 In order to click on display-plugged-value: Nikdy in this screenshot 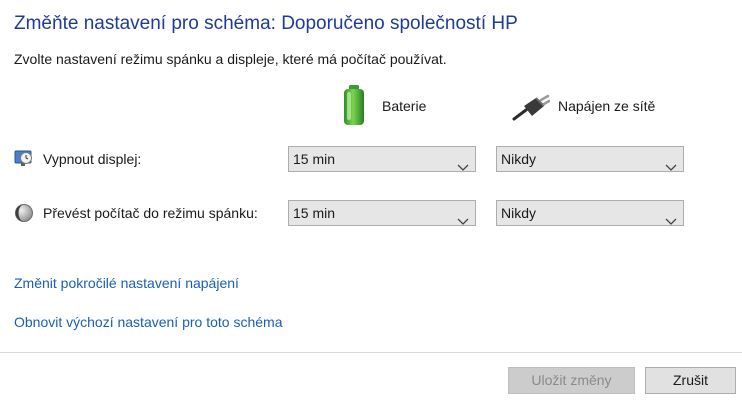, I will do `click(519, 159)`.